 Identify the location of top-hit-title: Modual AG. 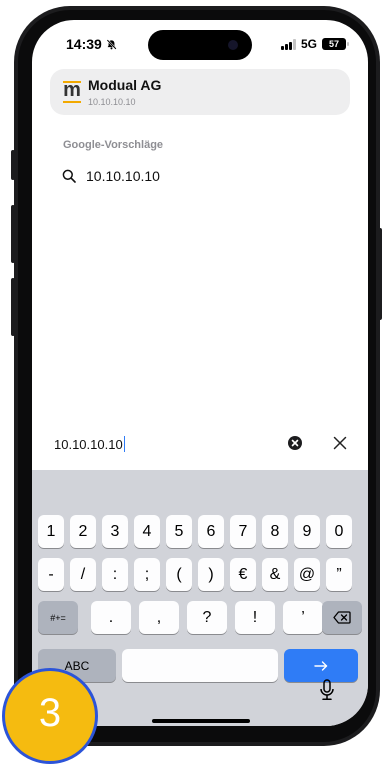
(125, 85).